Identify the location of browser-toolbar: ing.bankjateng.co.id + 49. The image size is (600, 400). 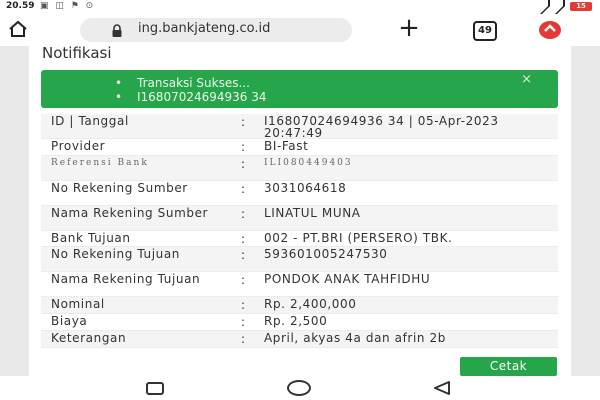
(300, 30).